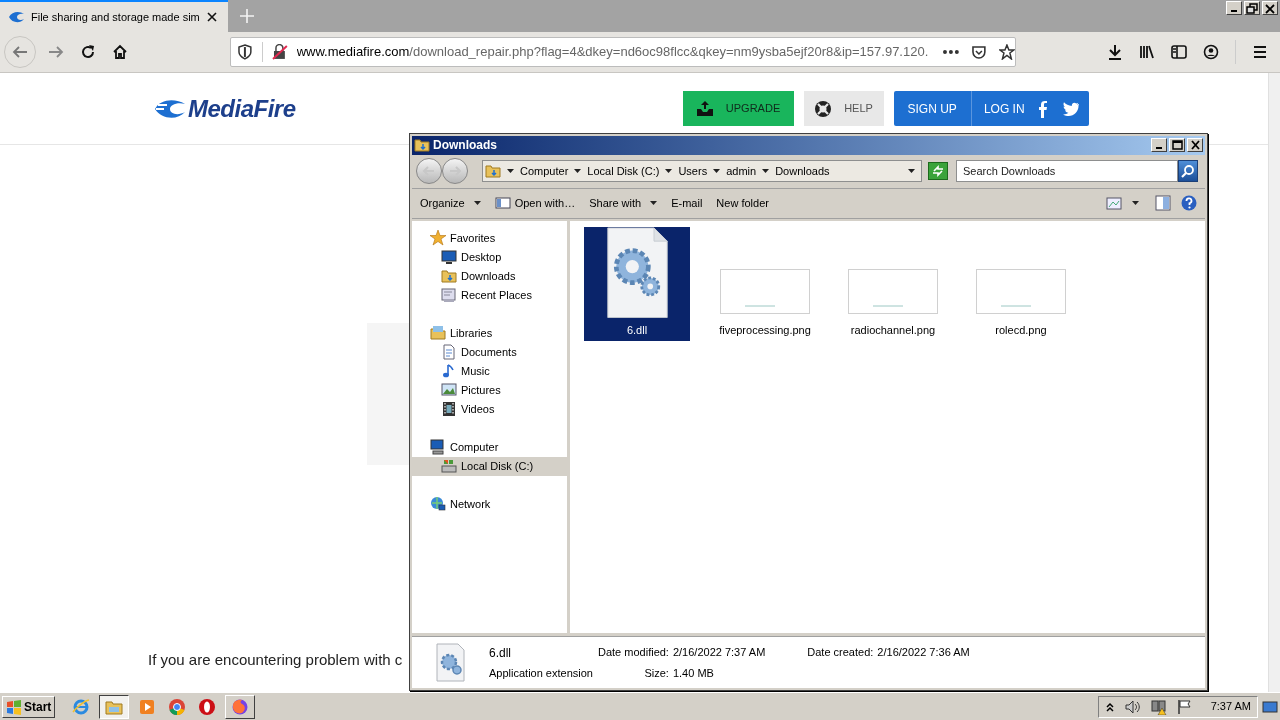 Image resolution: width=1280 pixels, height=720 pixels. I want to click on toolbar-button: Share with, so click(623, 203).